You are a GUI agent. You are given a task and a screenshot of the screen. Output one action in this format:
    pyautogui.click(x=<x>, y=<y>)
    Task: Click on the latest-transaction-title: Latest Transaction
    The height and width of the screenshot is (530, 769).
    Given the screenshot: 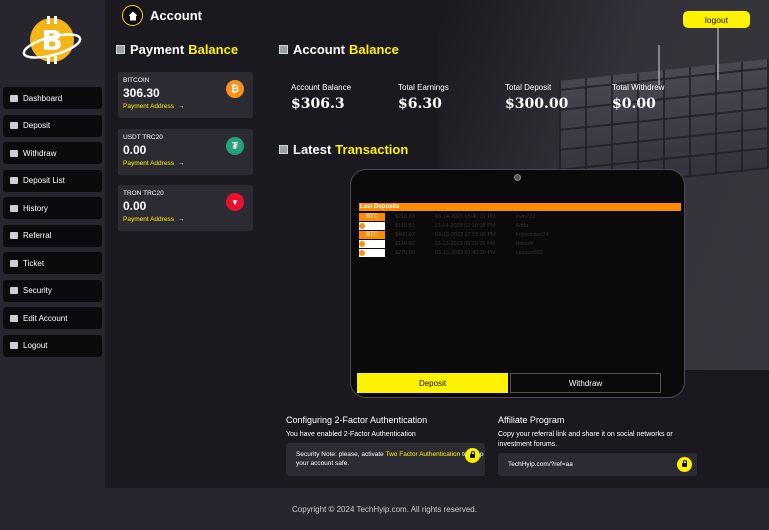 What is the action you would take?
    pyautogui.click(x=343, y=149)
    